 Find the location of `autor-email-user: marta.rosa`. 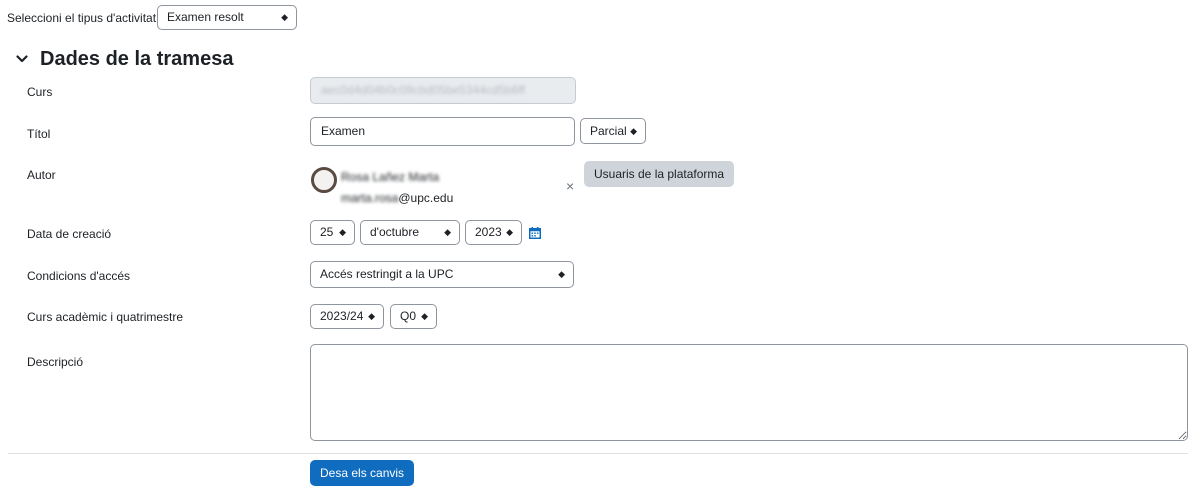

autor-email-user: marta.rosa is located at coordinates (370, 198).